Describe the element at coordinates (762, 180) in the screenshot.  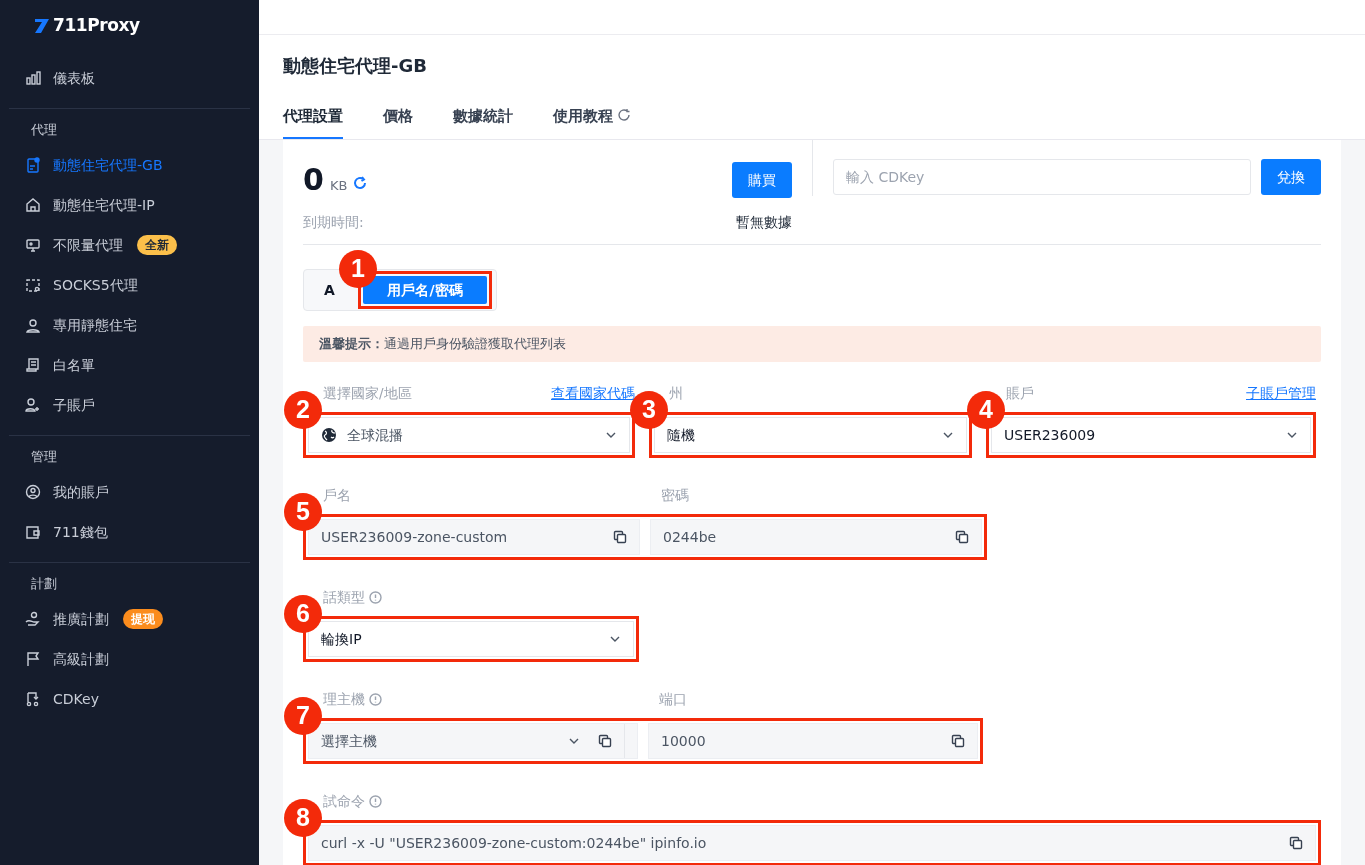
I see `buy-button: 購買` at that location.